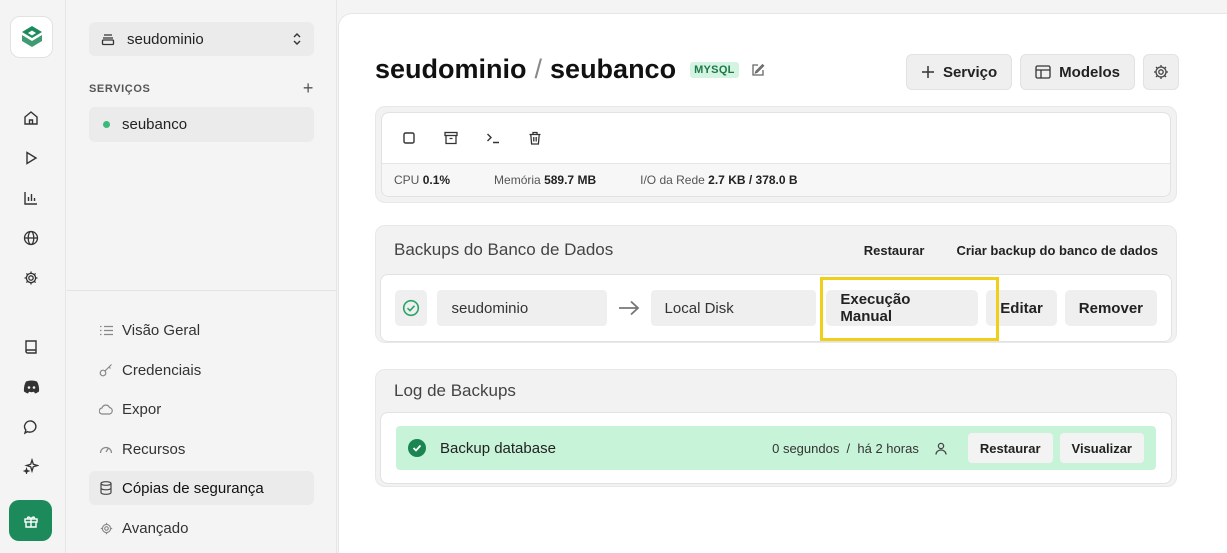 Image resolution: width=1227 pixels, height=553 pixels. I want to click on container-actions, so click(776, 138).